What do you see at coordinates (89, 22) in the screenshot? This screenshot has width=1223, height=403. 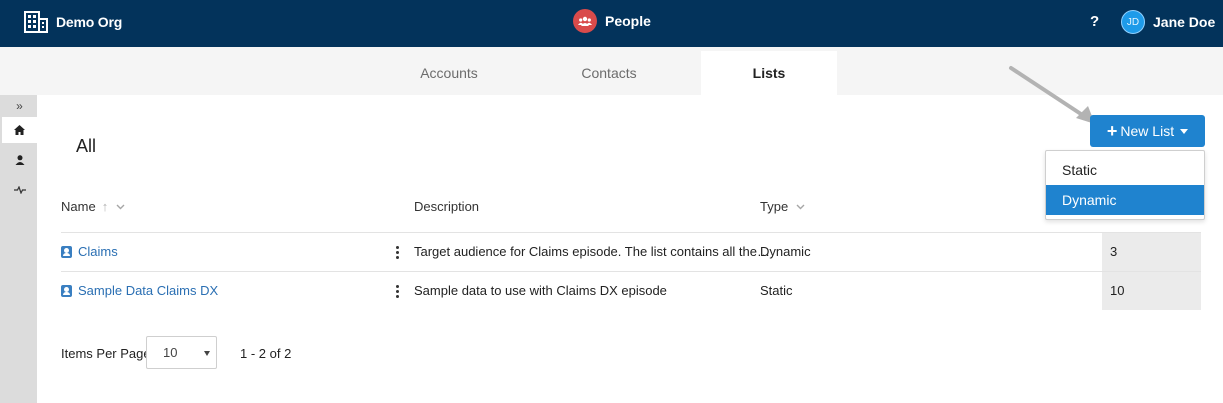 I see `org-name: Demo Org` at bounding box center [89, 22].